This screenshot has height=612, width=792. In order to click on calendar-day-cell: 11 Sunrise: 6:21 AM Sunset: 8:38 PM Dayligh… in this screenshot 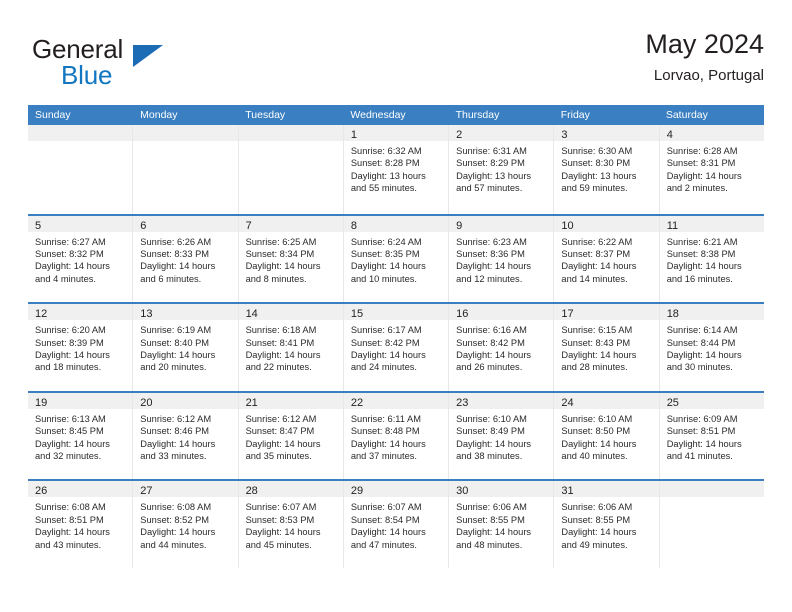, I will do `click(711, 259)`.